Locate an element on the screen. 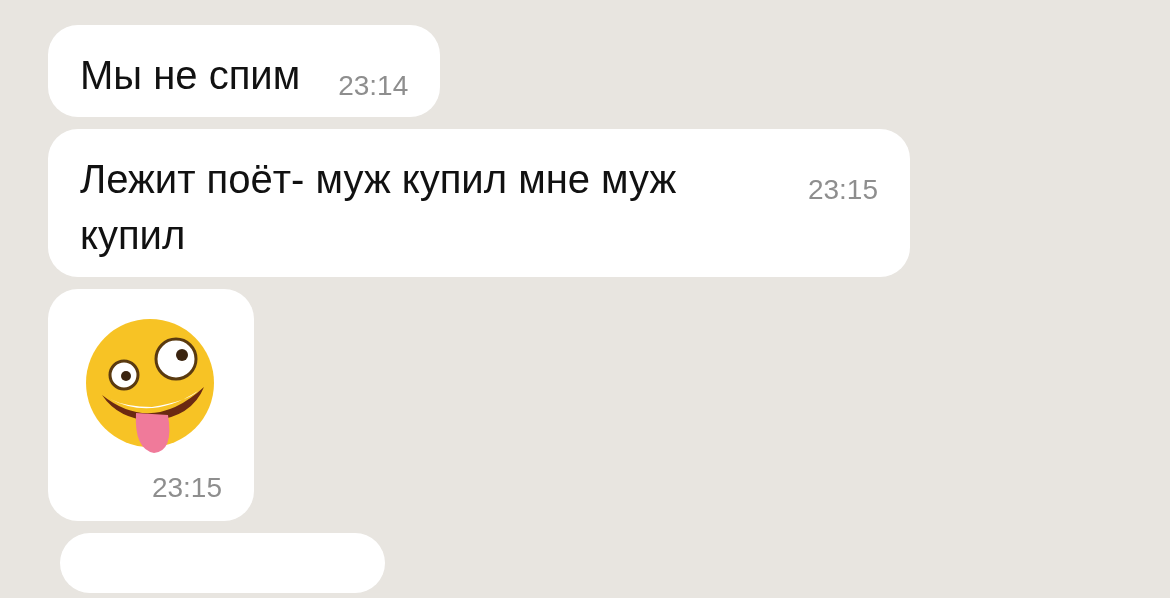  message-text: Мы не спим is located at coordinates (190, 75).